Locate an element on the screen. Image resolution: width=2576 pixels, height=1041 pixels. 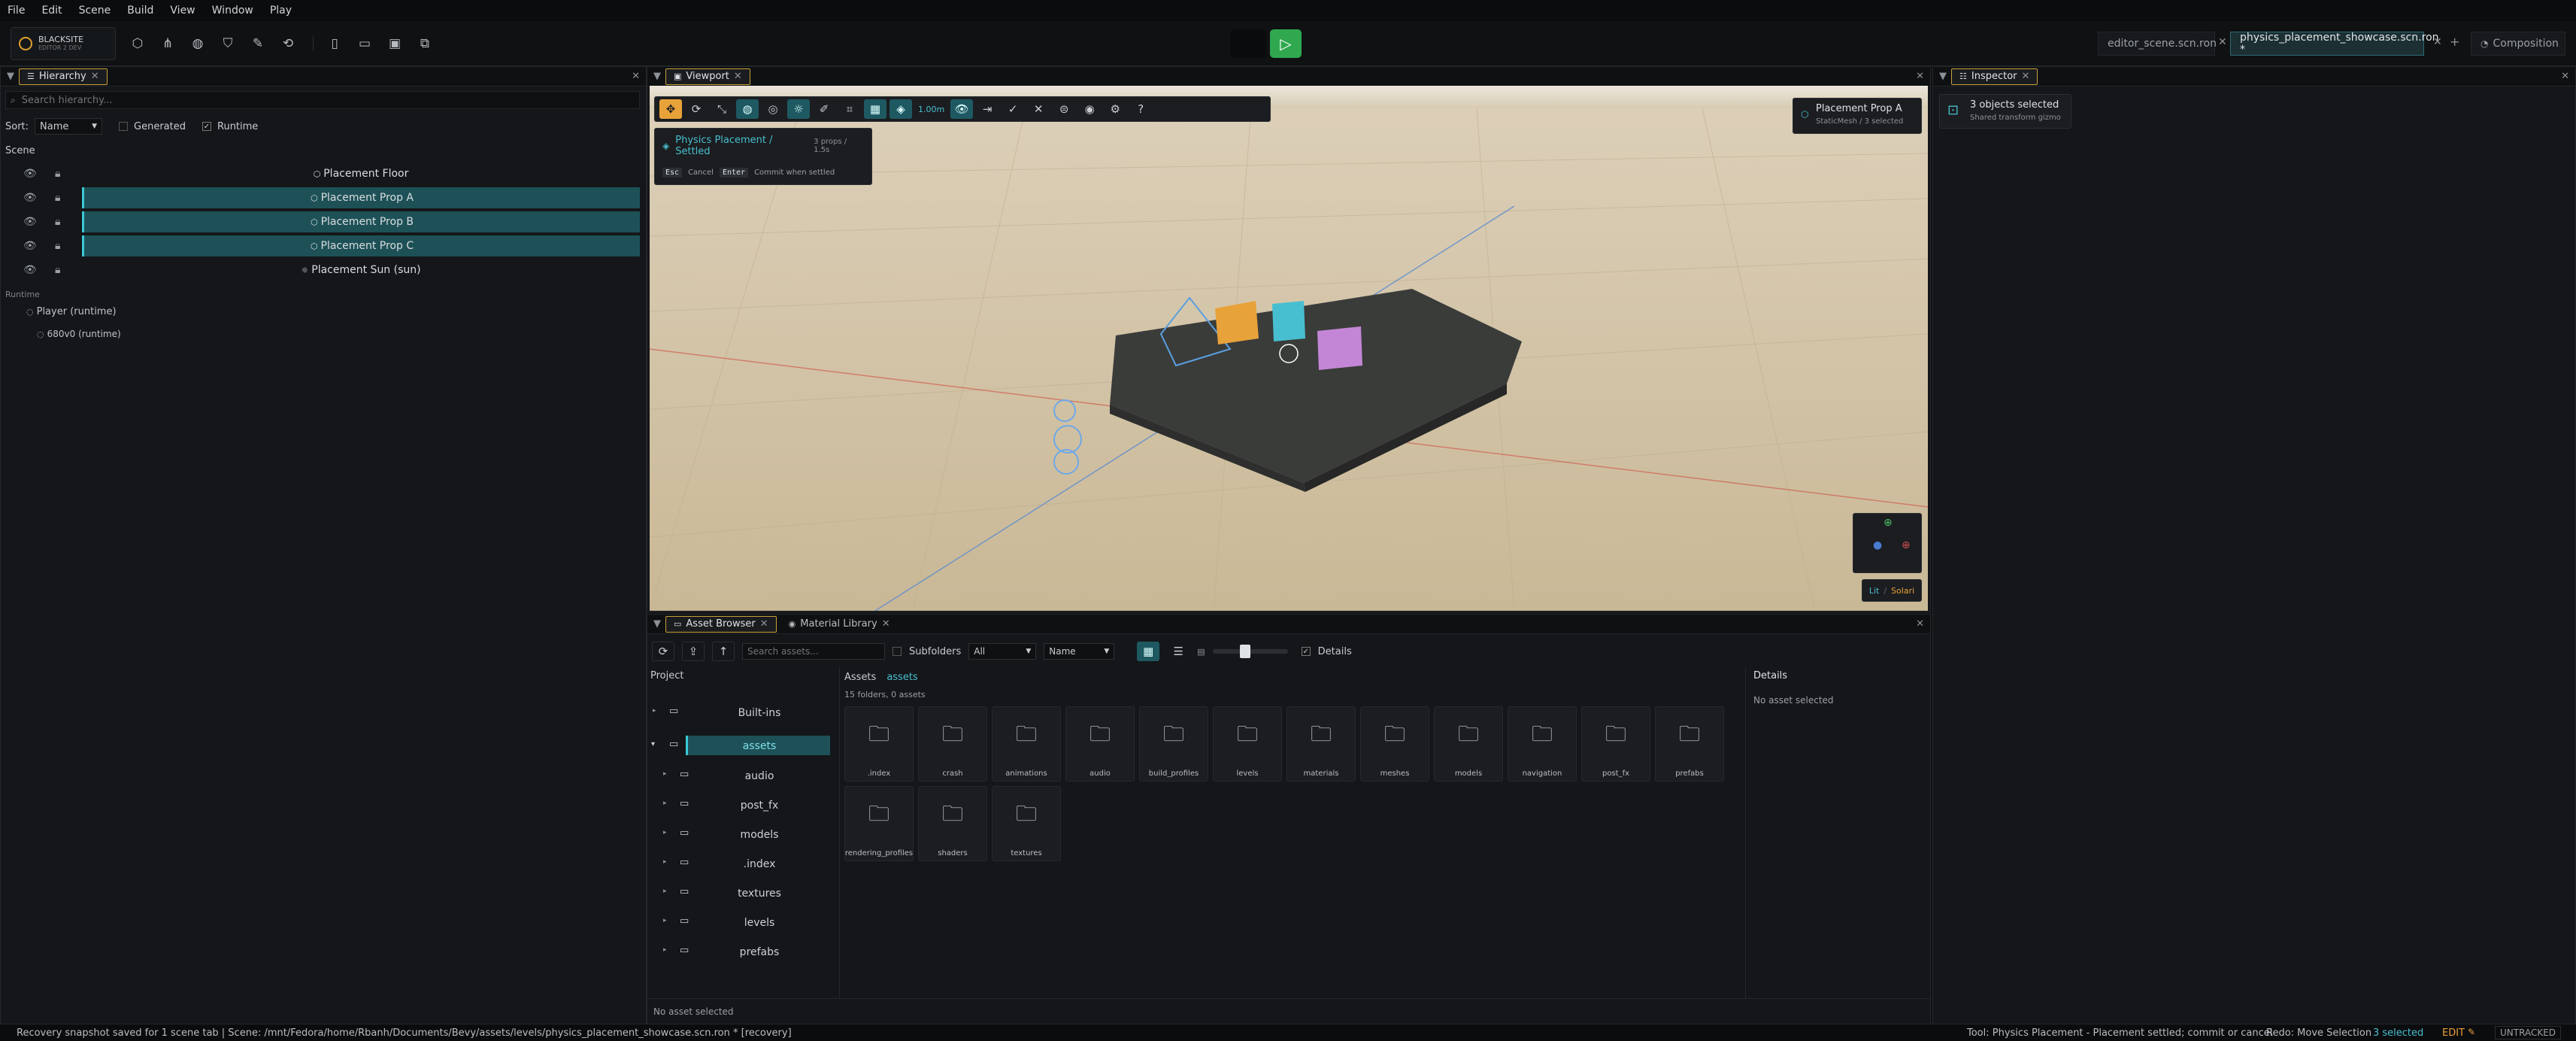
asset-folder: 🗀 build_profiles is located at coordinates (1173, 744).